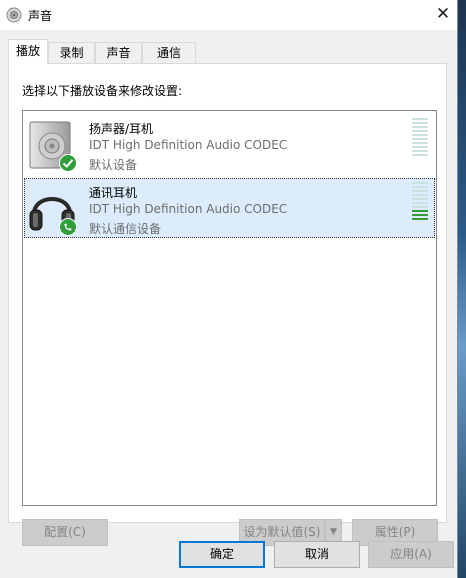 This screenshot has height=578, width=466. What do you see at coordinates (14, 15) in the screenshot?
I see `sound-app-icon` at bounding box center [14, 15].